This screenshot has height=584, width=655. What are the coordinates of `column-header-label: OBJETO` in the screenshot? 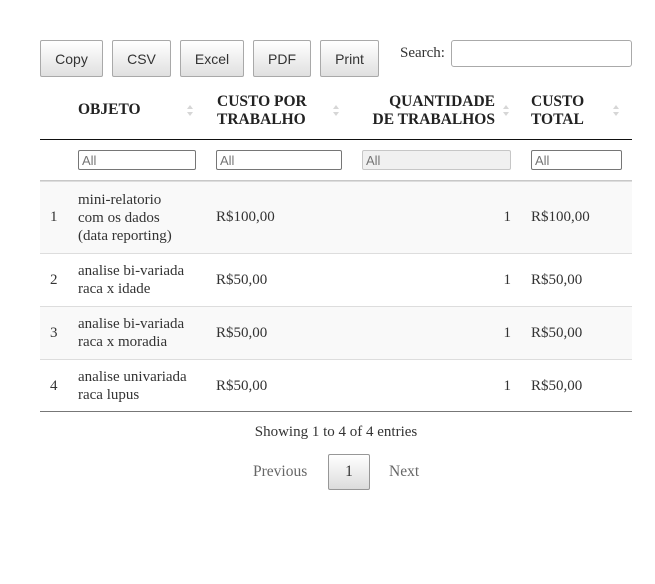 It's located at (109, 109).